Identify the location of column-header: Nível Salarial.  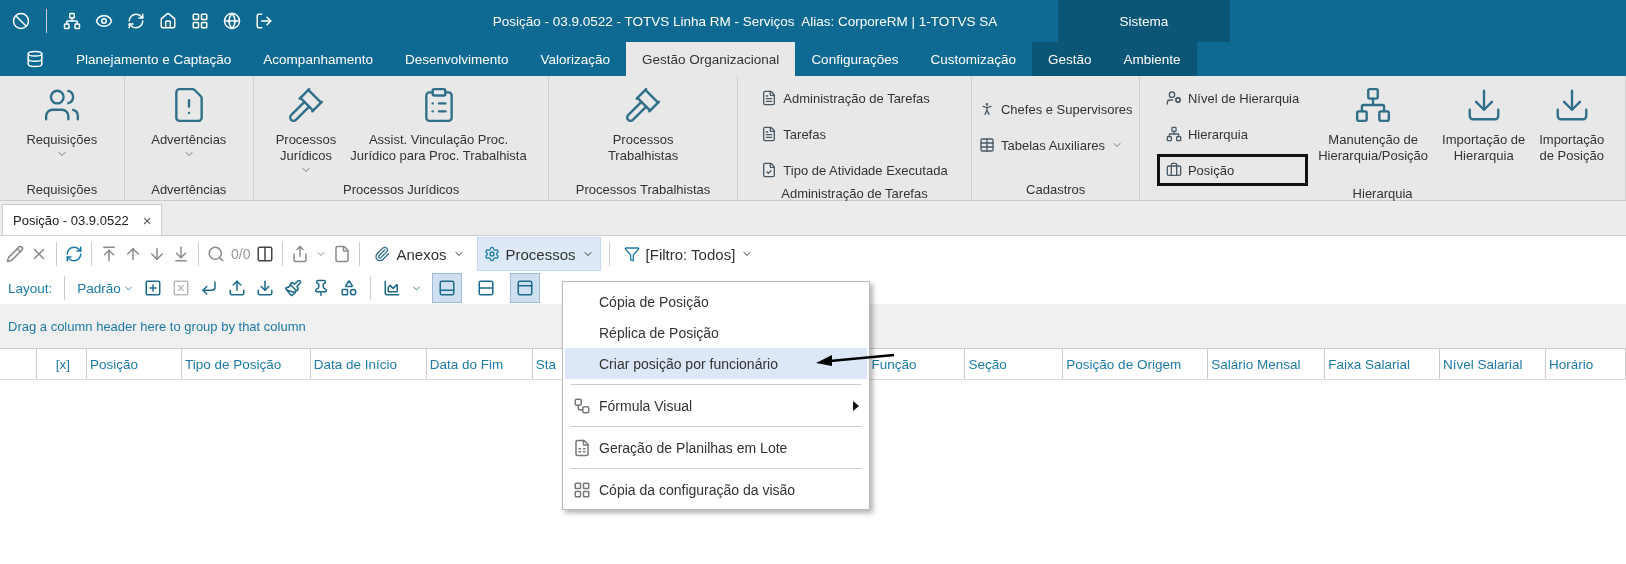
(1493, 364).